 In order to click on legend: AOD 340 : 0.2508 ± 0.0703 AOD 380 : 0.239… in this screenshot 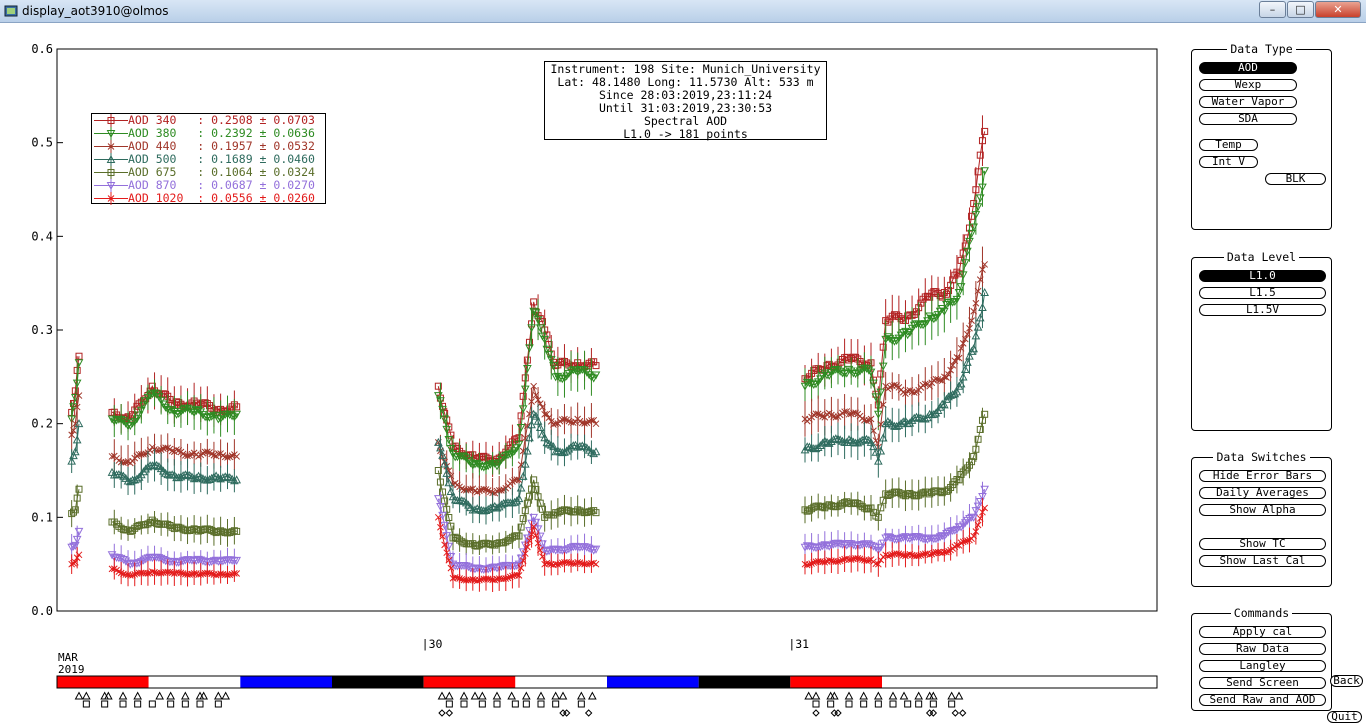, I will do `click(208, 159)`.